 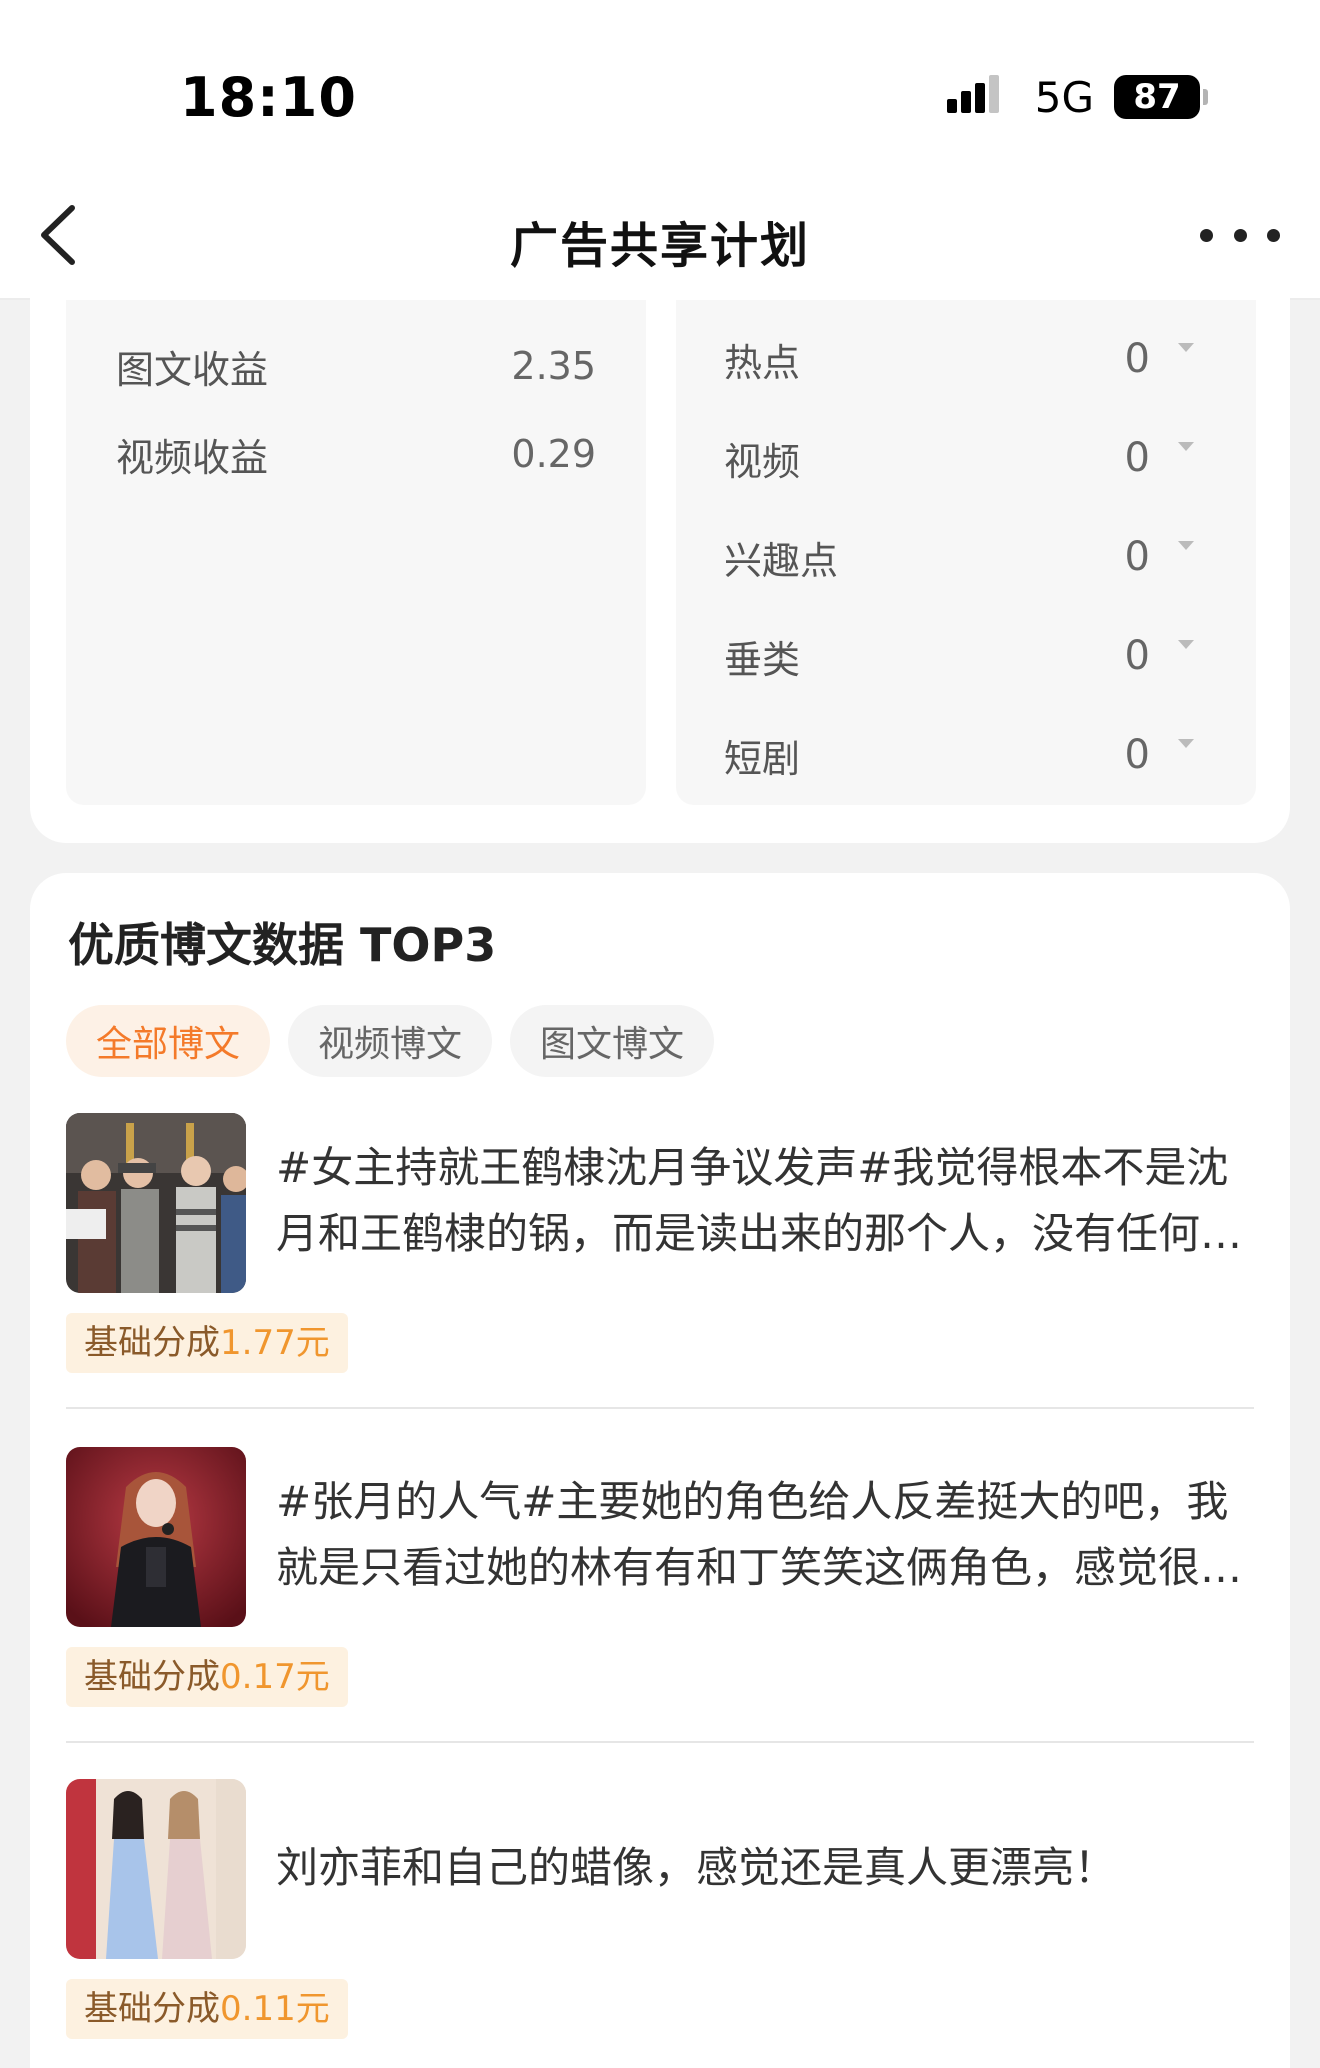 I want to click on earnings-badge: 基础分成0.17元, so click(x=207, y=1677).